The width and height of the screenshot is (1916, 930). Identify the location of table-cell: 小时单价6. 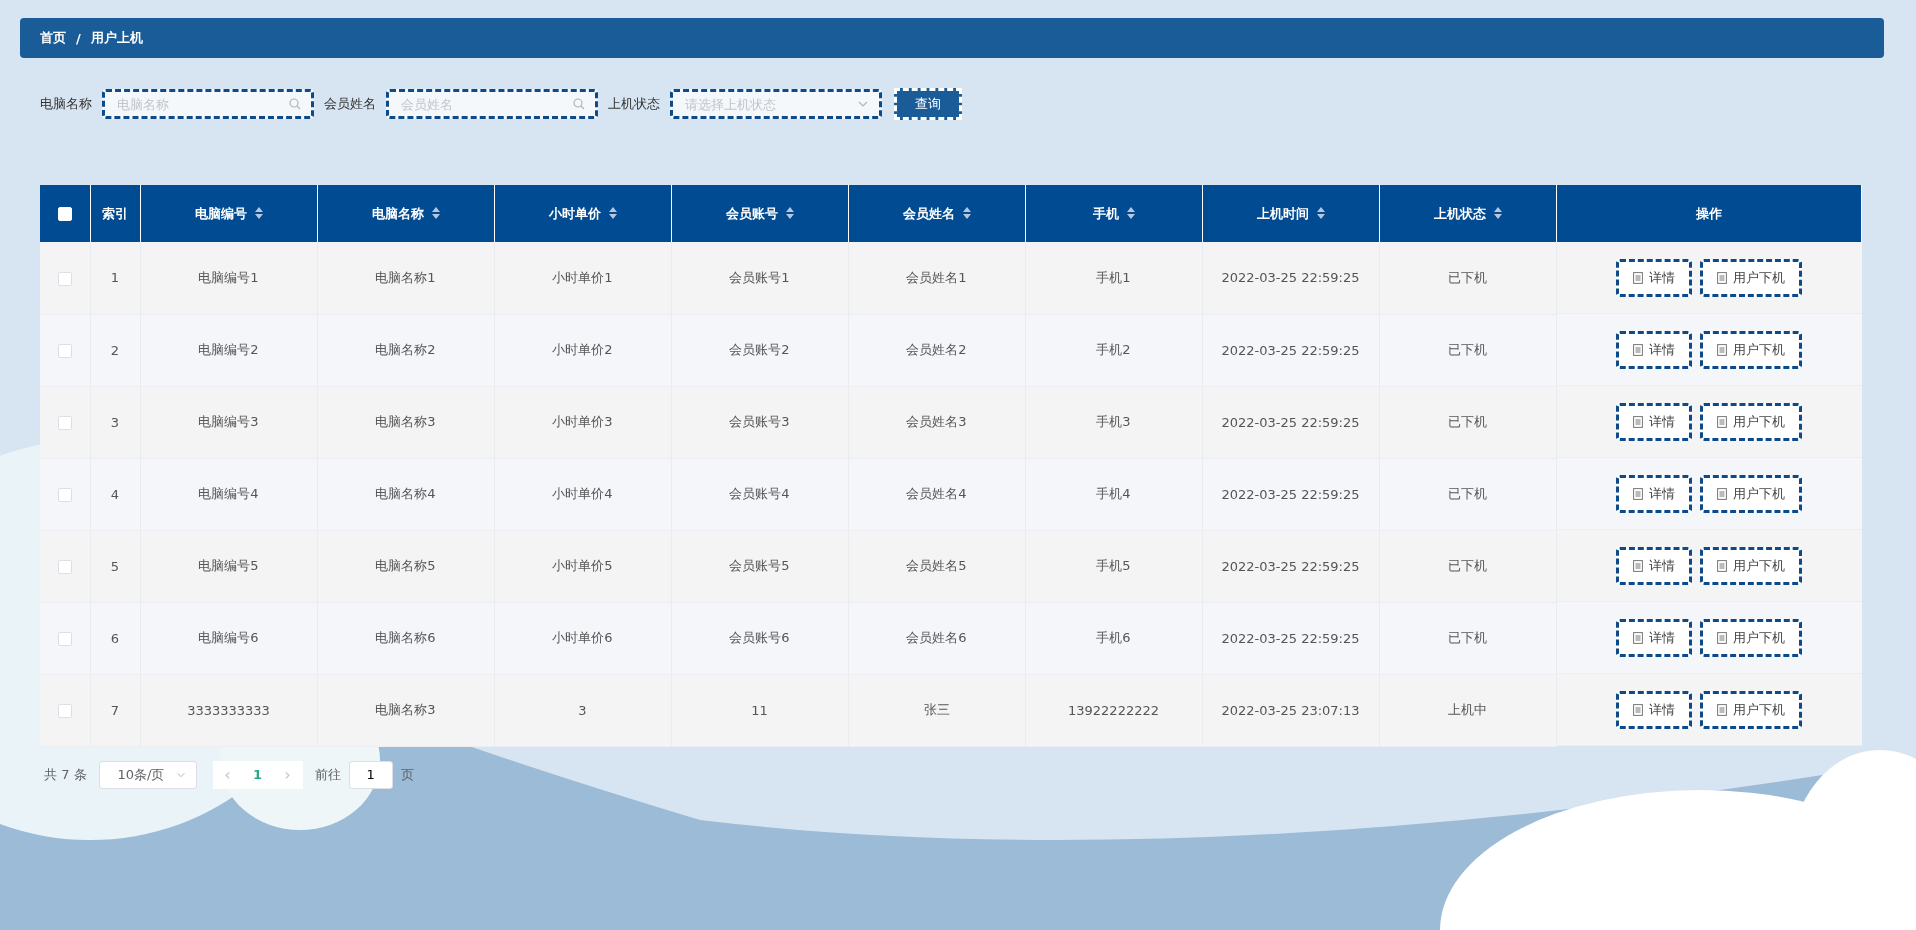
(582, 638).